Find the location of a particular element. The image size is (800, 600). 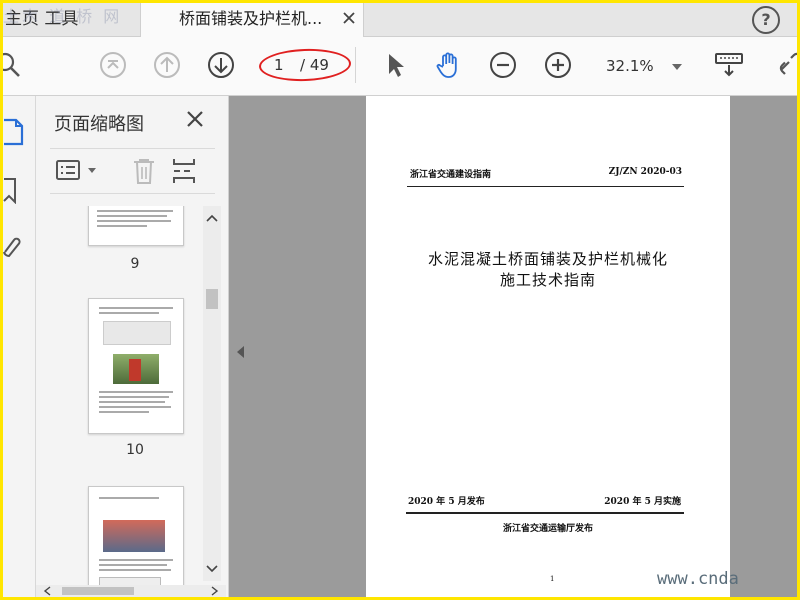

page-number: 1 is located at coordinates (552, 579).